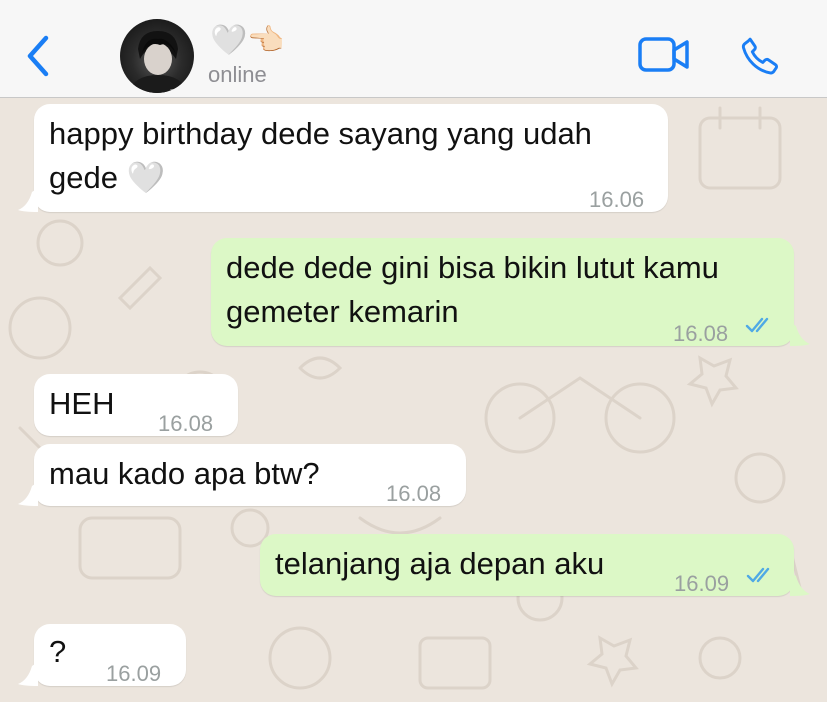  Describe the element at coordinates (136, 405) in the screenshot. I see `message-bubble-incoming: HEH 16.08` at that location.